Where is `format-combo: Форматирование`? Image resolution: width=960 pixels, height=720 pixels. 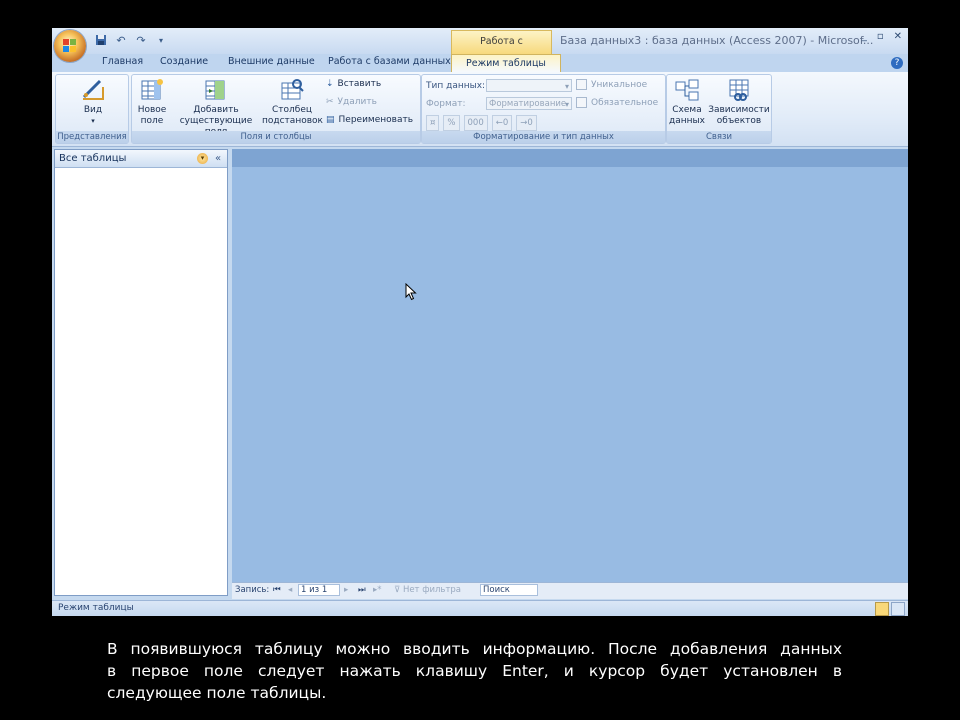
format-combo: Форматирование is located at coordinates (529, 104).